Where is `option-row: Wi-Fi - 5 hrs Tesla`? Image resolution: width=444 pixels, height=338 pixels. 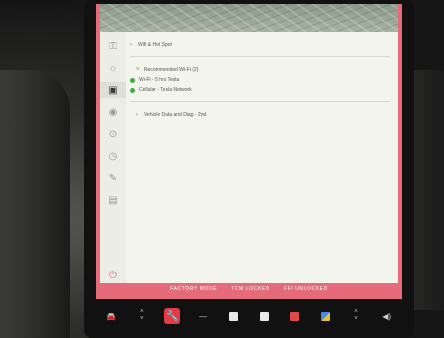
option-row: Wi-Fi - 5 hrs Tesla is located at coordinates (260, 80).